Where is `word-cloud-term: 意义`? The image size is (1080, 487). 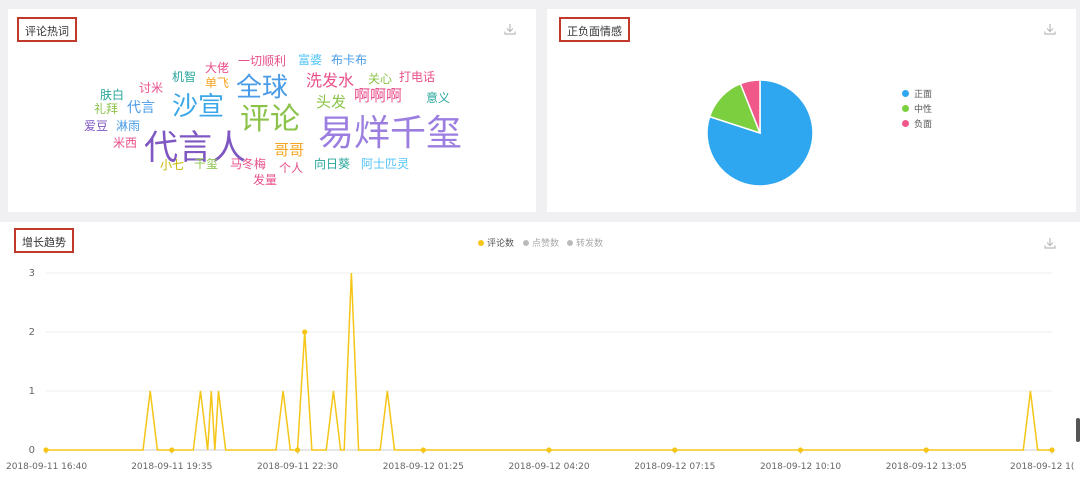 word-cloud-term: 意义 is located at coordinates (438, 98).